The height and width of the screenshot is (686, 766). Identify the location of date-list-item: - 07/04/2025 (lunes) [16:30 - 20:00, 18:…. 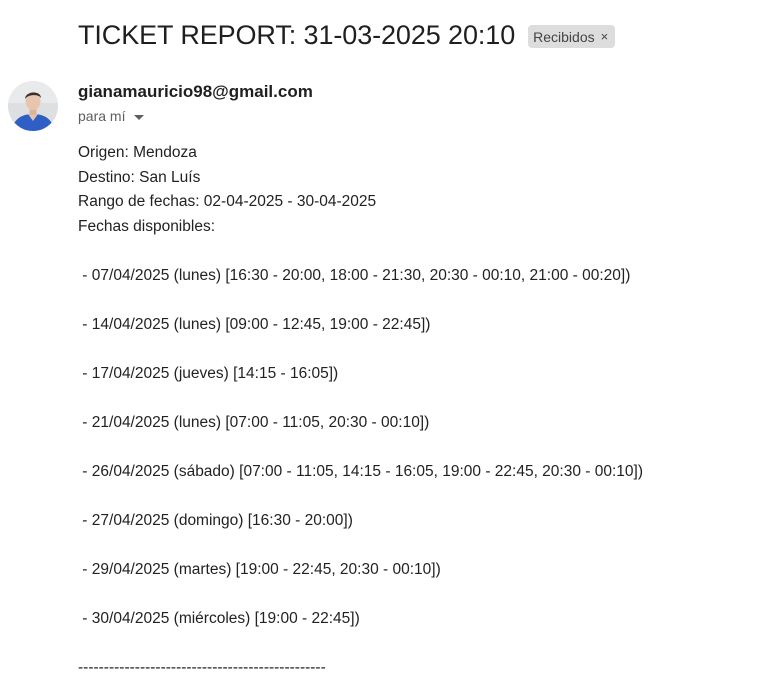
(354, 275).